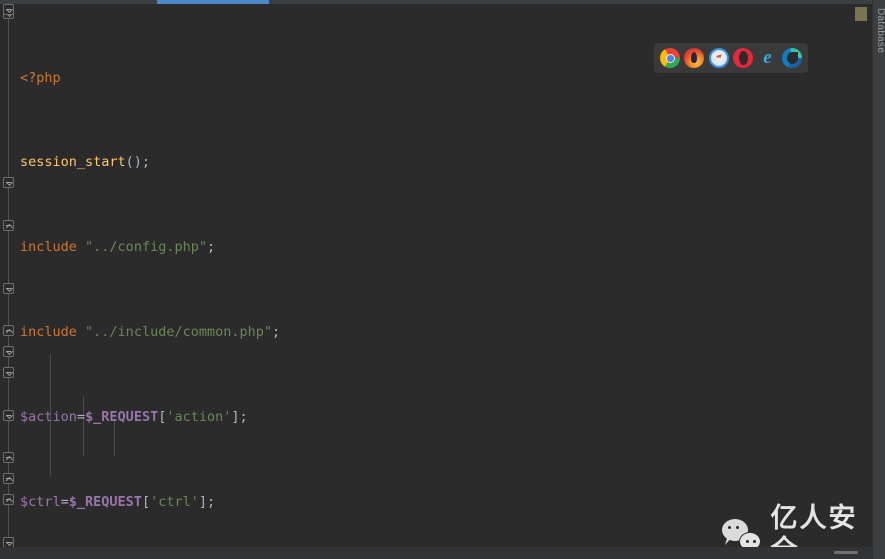 The width and height of the screenshot is (885, 559). I want to click on firefox-icon, so click(694, 58).